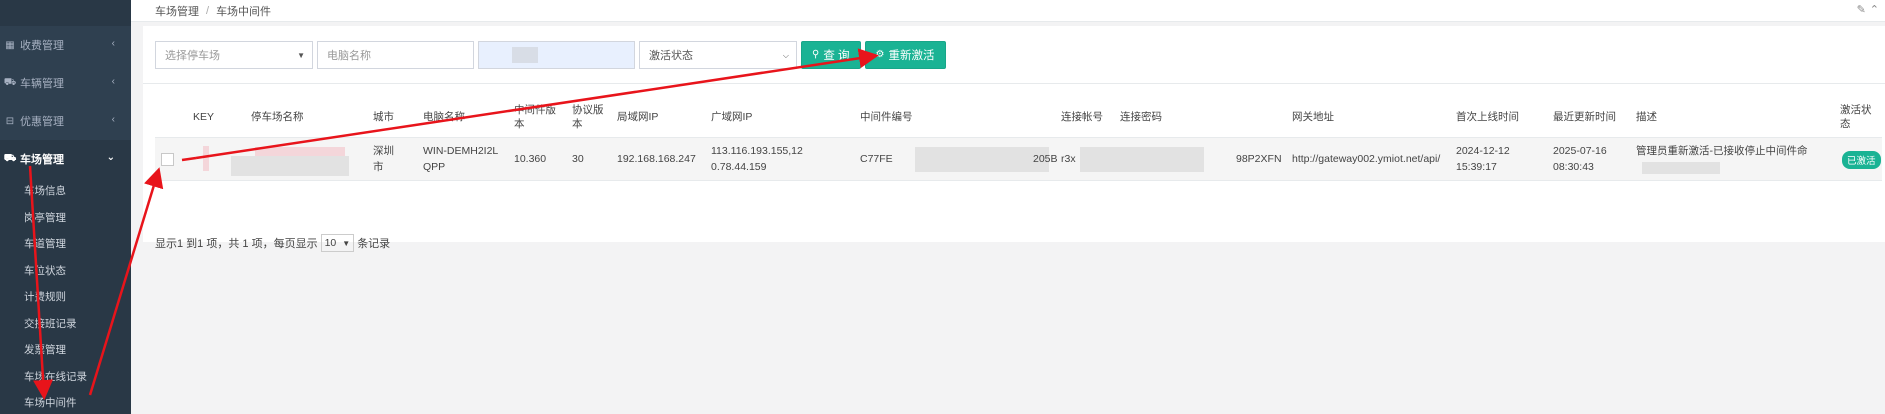  What do you see at coordinates (444, 117) in the screenshot?
I see `col-header-pc-name: 电脑名称` at bounding box center [444, 117].